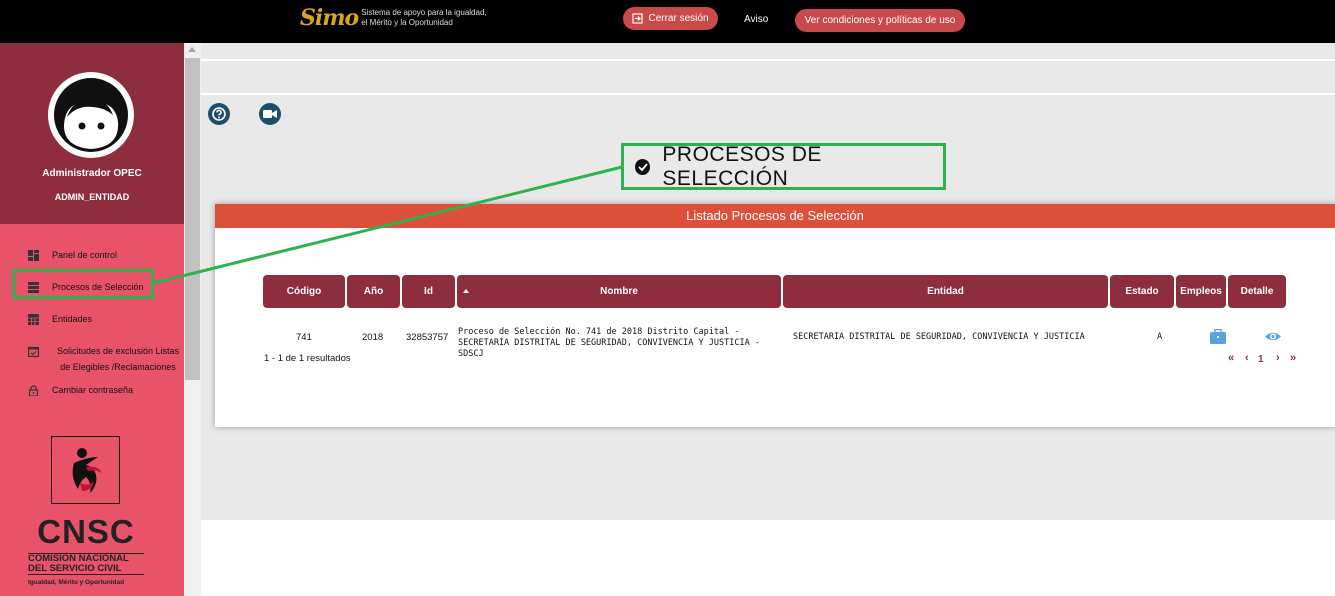 This screenshot has height=596, width=1335. I want to click on last-page-button: », so click(1293, 358).